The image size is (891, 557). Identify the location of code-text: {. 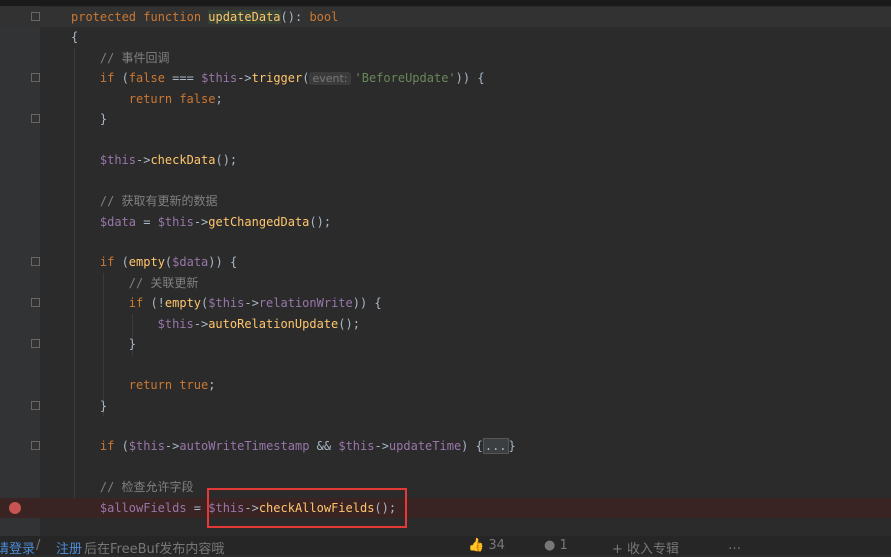
(74, 37).